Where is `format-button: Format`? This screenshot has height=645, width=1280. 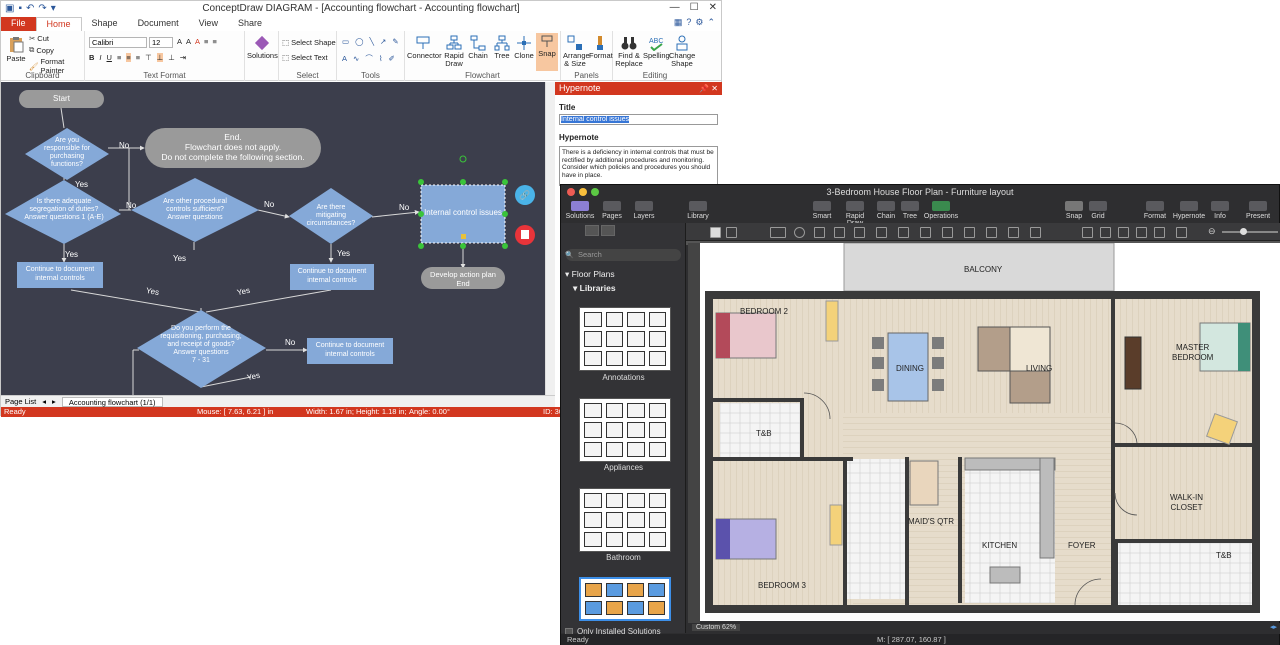 format-button: Format is located at coordinates (1155, 210).